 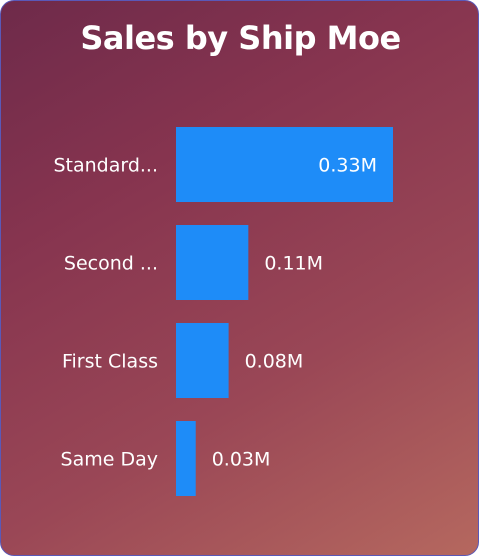 What do you see at coordinates (347, 166) in the screenshot?
I see `value-label: 0.33M` at bounding box center [347, 166].